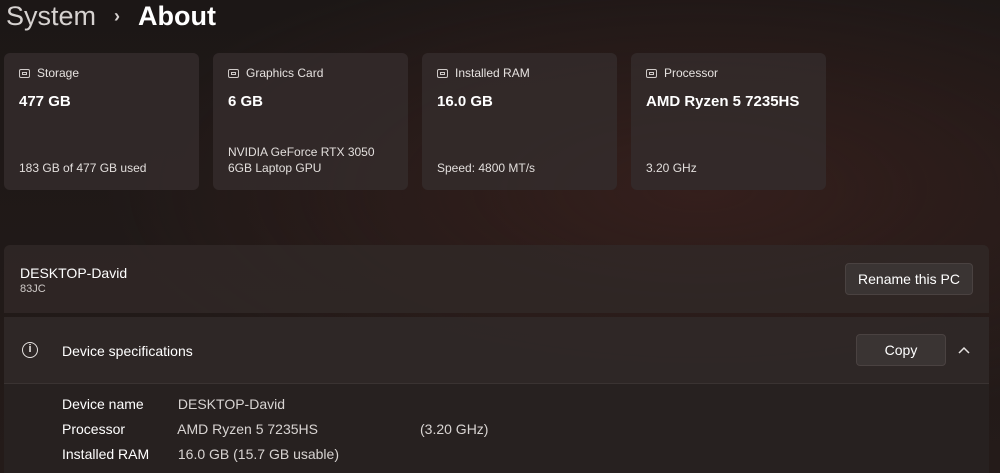 This screenshot has height=473, width=1000. Describe the element at coordinates (247, 429) in the screenshot. I see `spec-value: AMD Ryzen 5 7235HS` at that location.